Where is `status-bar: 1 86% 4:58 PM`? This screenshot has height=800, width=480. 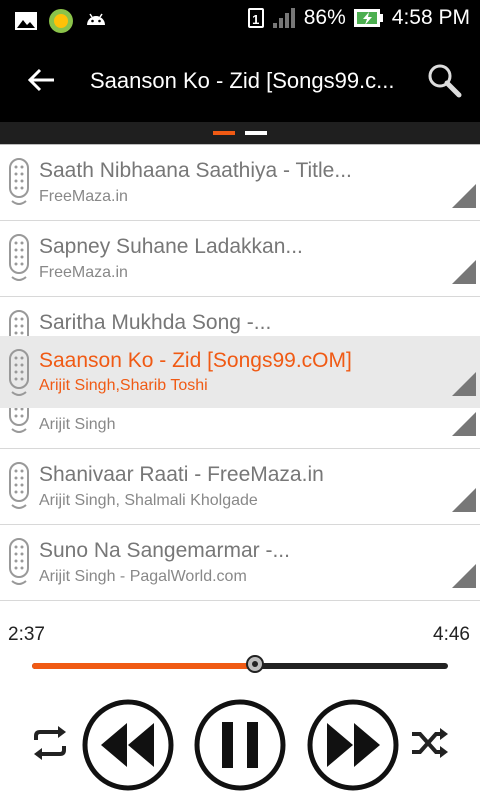
status-bar: 1 86% 4:58 PM is located at coordinates (240, 19).